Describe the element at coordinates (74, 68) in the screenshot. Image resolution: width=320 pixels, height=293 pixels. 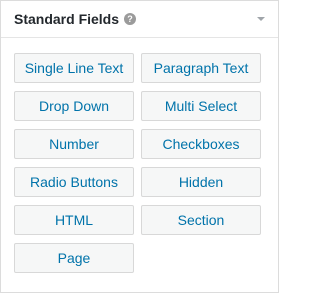
I see `single-line-text-button: Single Line Text` at that location.